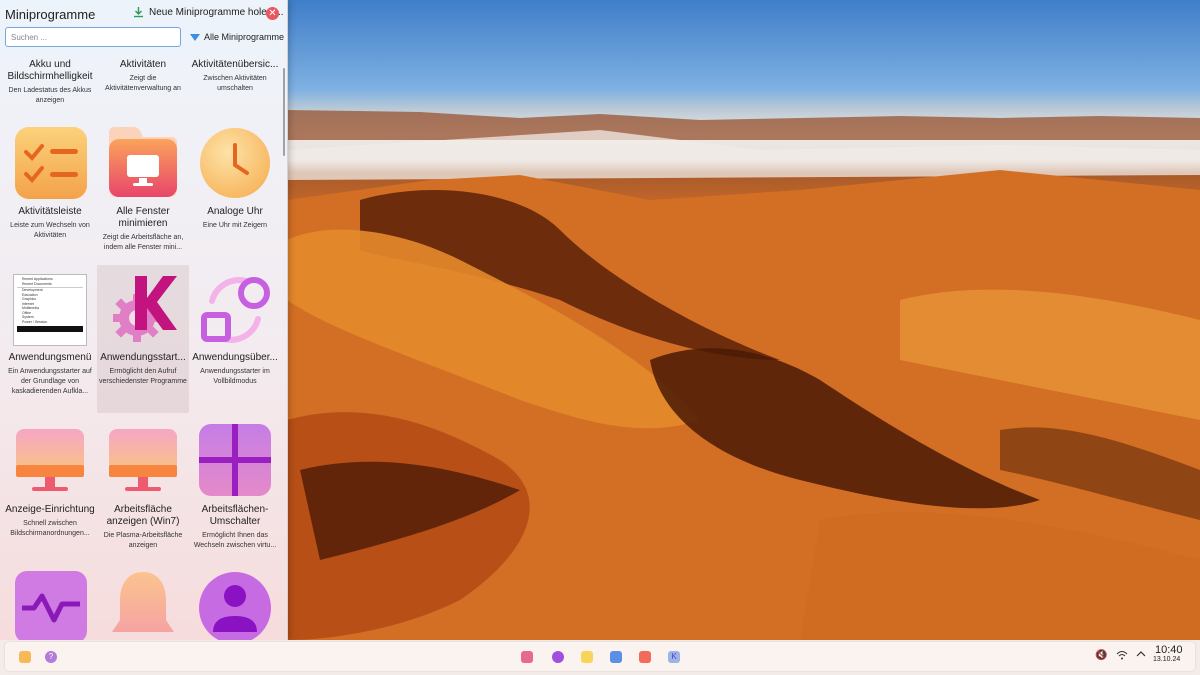 Image resolution: width=1200 pixels, height=675 pixels. What do you see at coordinates (674, 657) in the screenshot?
I see `kde-icon: K` at bounding box center [674, 657].